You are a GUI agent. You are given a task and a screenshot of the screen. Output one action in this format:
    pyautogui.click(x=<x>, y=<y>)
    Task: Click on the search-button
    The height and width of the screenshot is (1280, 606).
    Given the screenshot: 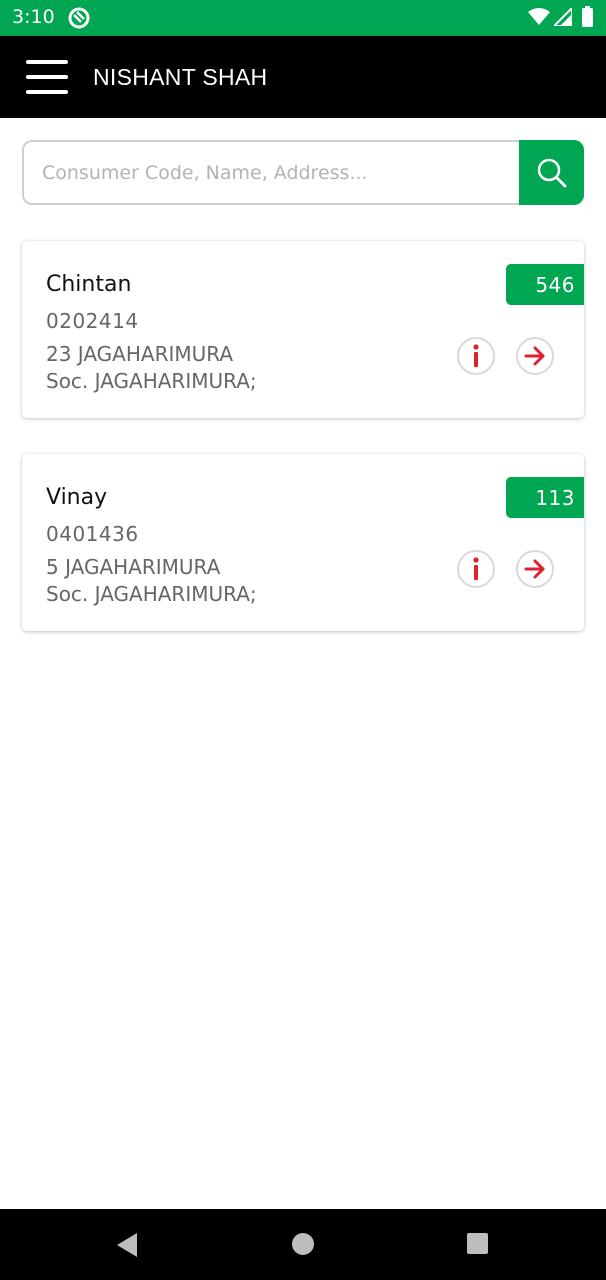 What is the action you would take?
    pyautogui.click(x=551, y=172)
    